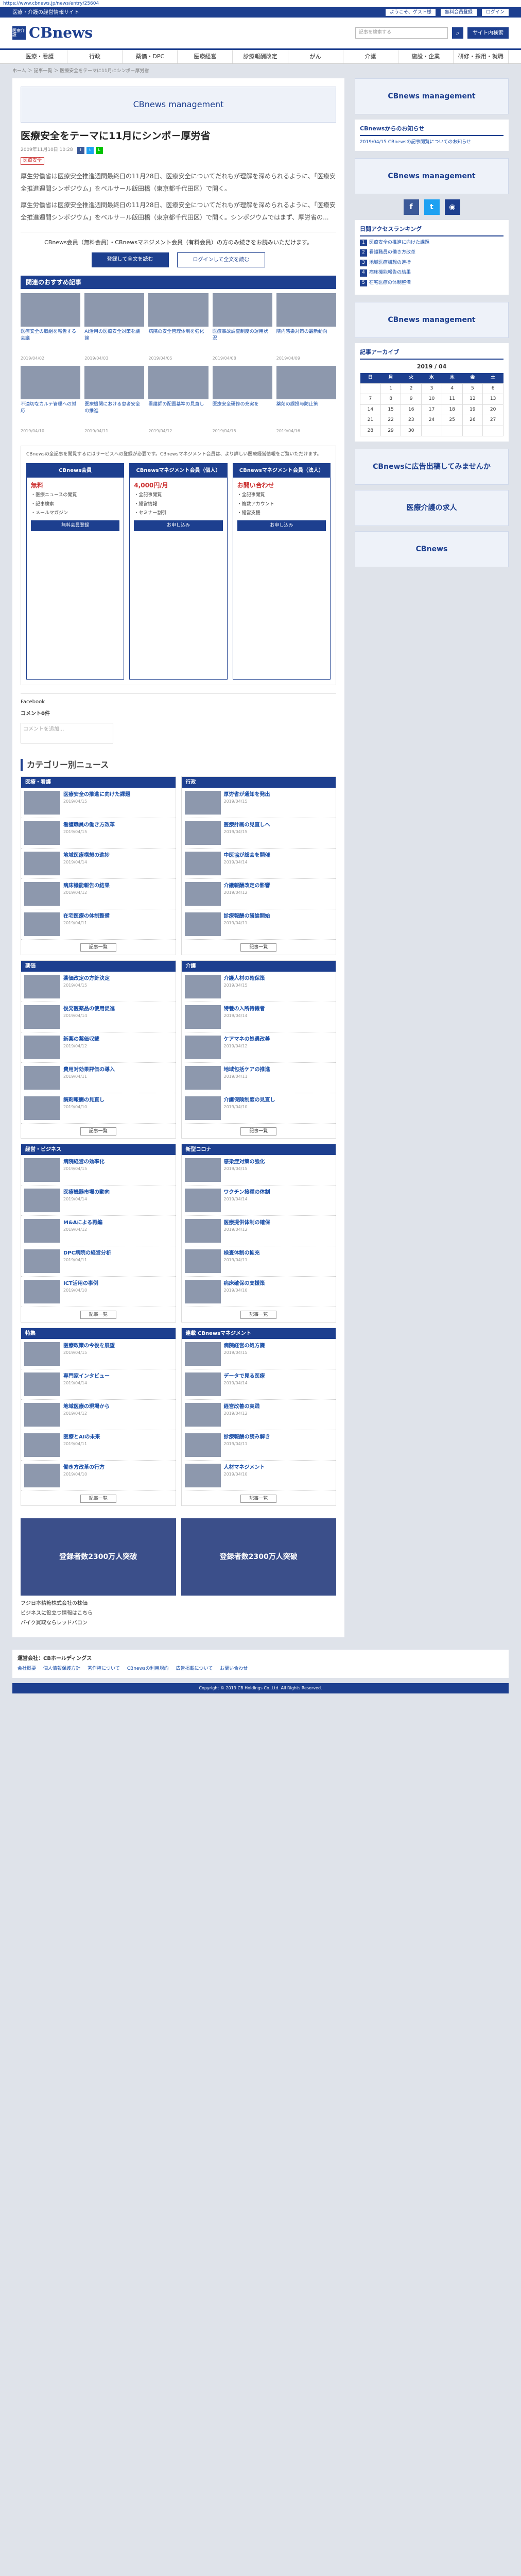 This screenshot has width=521, height=2576. I want to click on category-item: 在宅医療の体制整備 2019/04/11, so click(98, 924).